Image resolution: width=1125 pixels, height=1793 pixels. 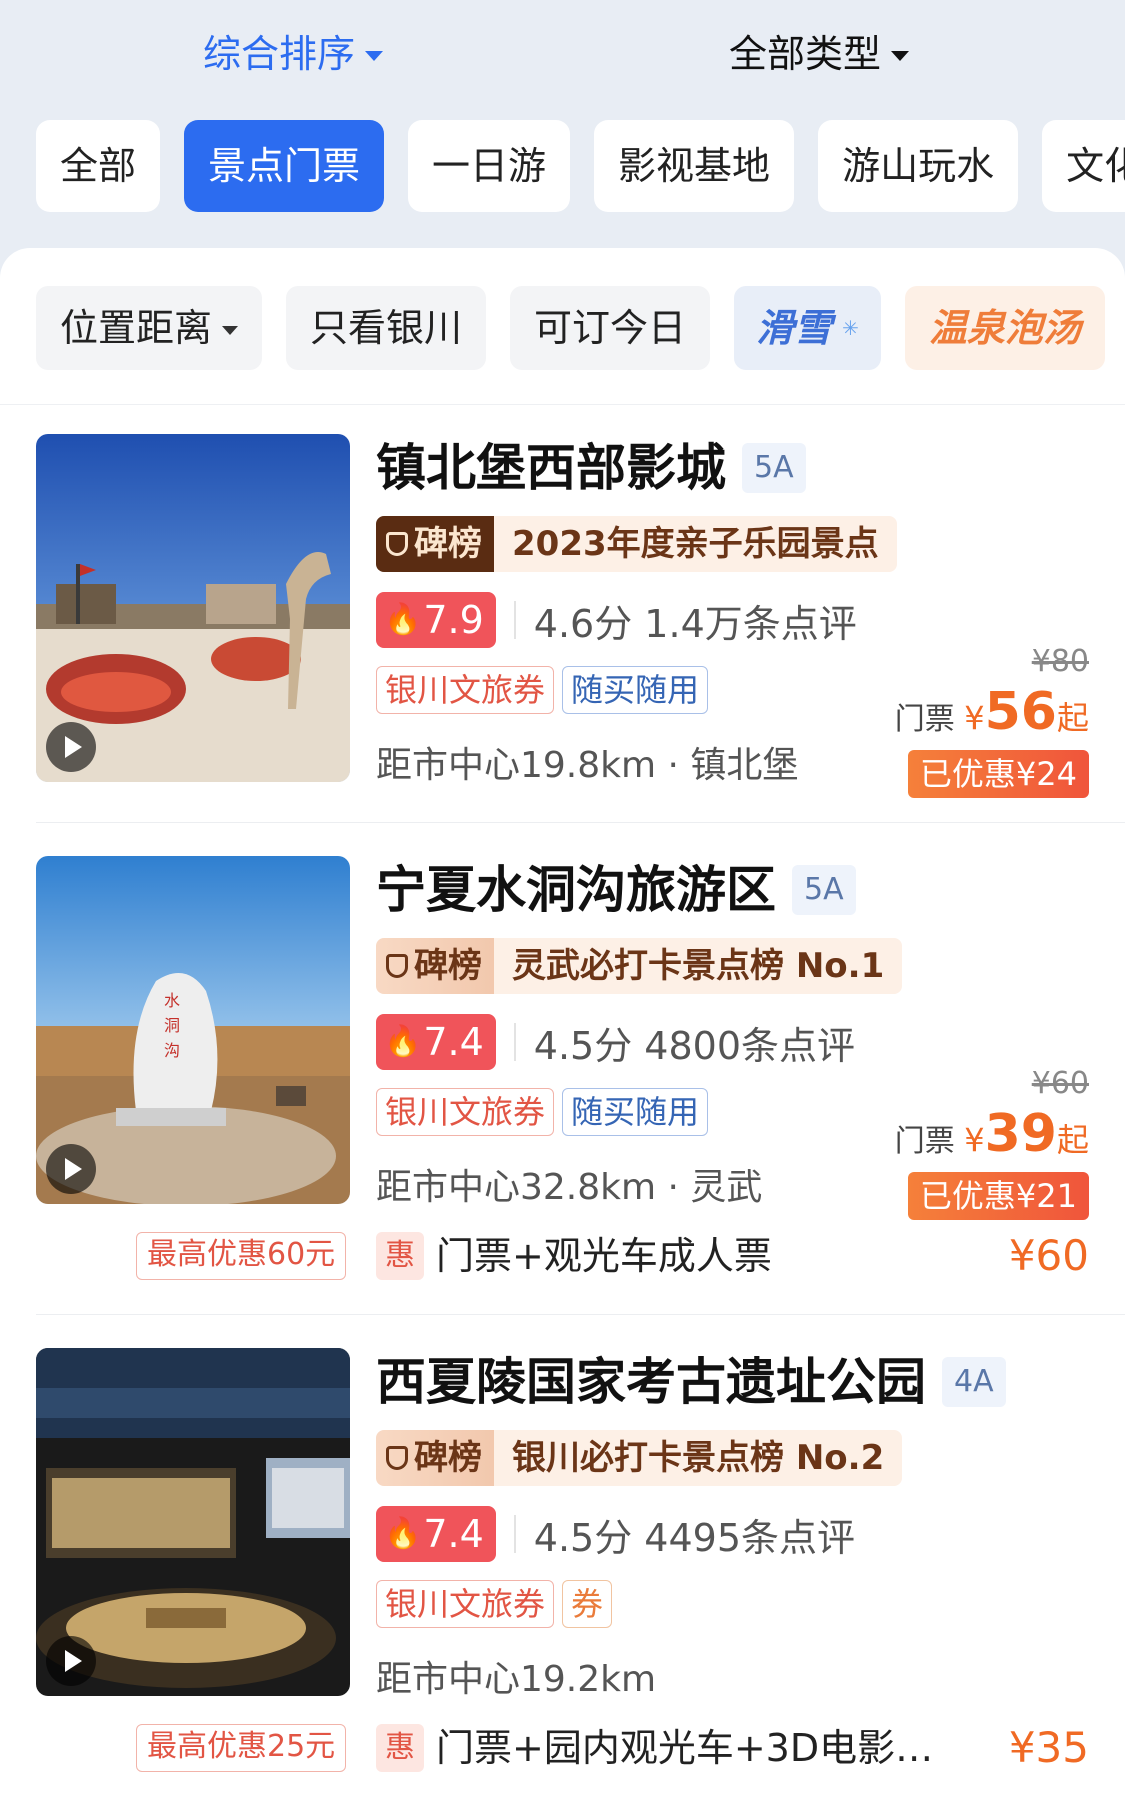 I want to click on title-row: 镇北堡西部影城 5A, so click(x=591, y=468).